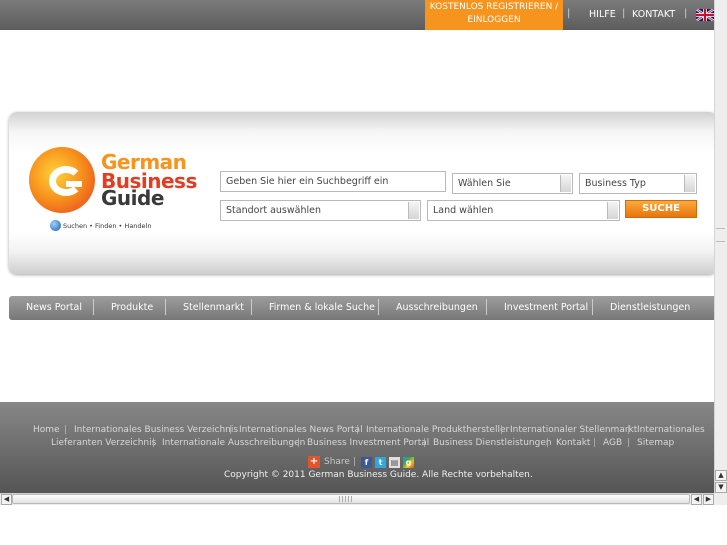 This screenshot has height=545, width=727. What do you see at coordinates (273, 210) in the screenshot?
I see `location-select-value: Standort auswählen` at bounding box center [273, 210].